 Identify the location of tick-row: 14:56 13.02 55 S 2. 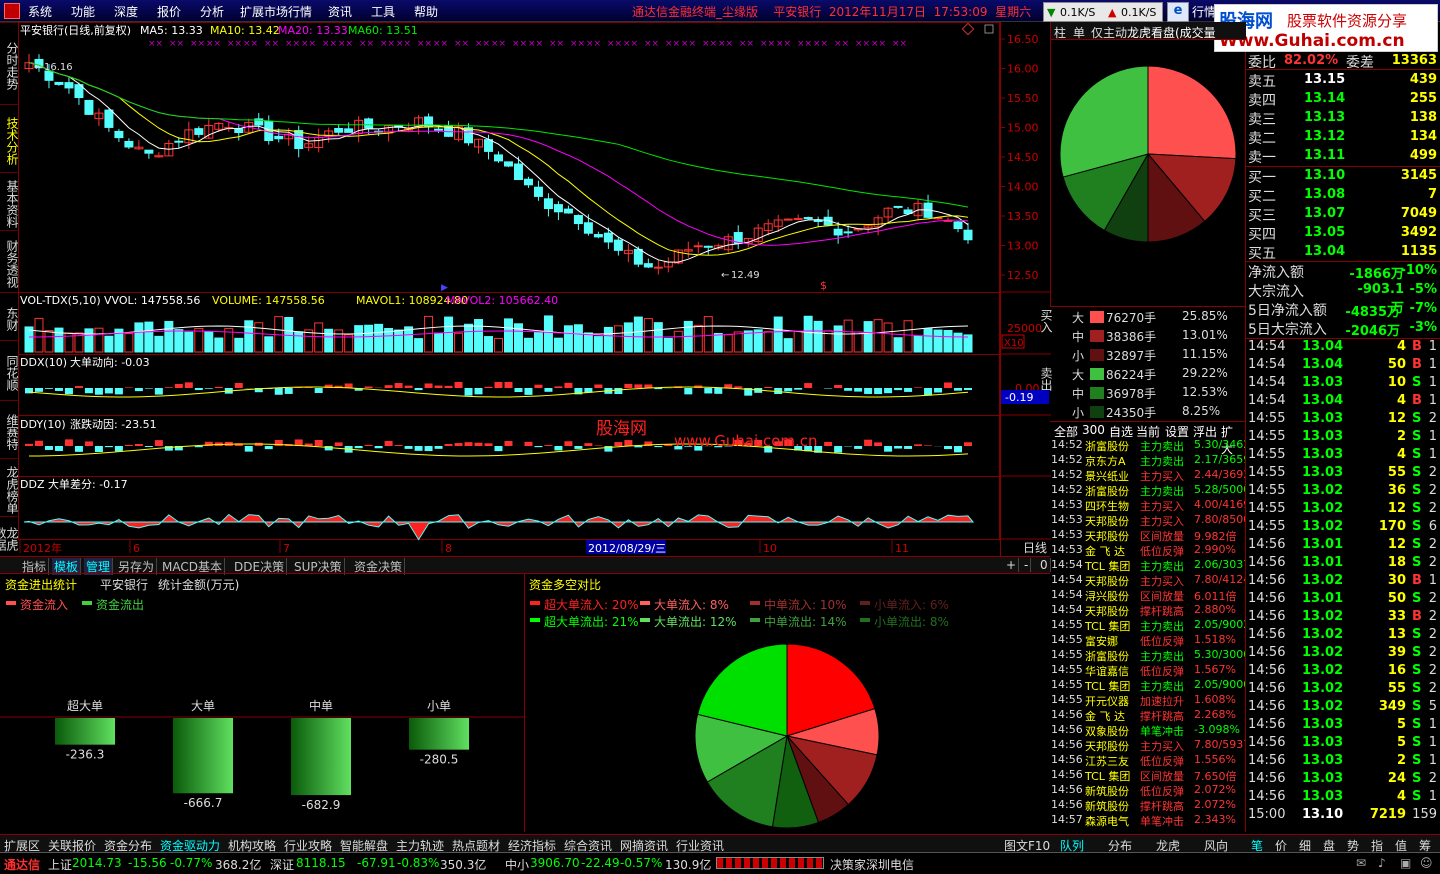
(1343, 690).